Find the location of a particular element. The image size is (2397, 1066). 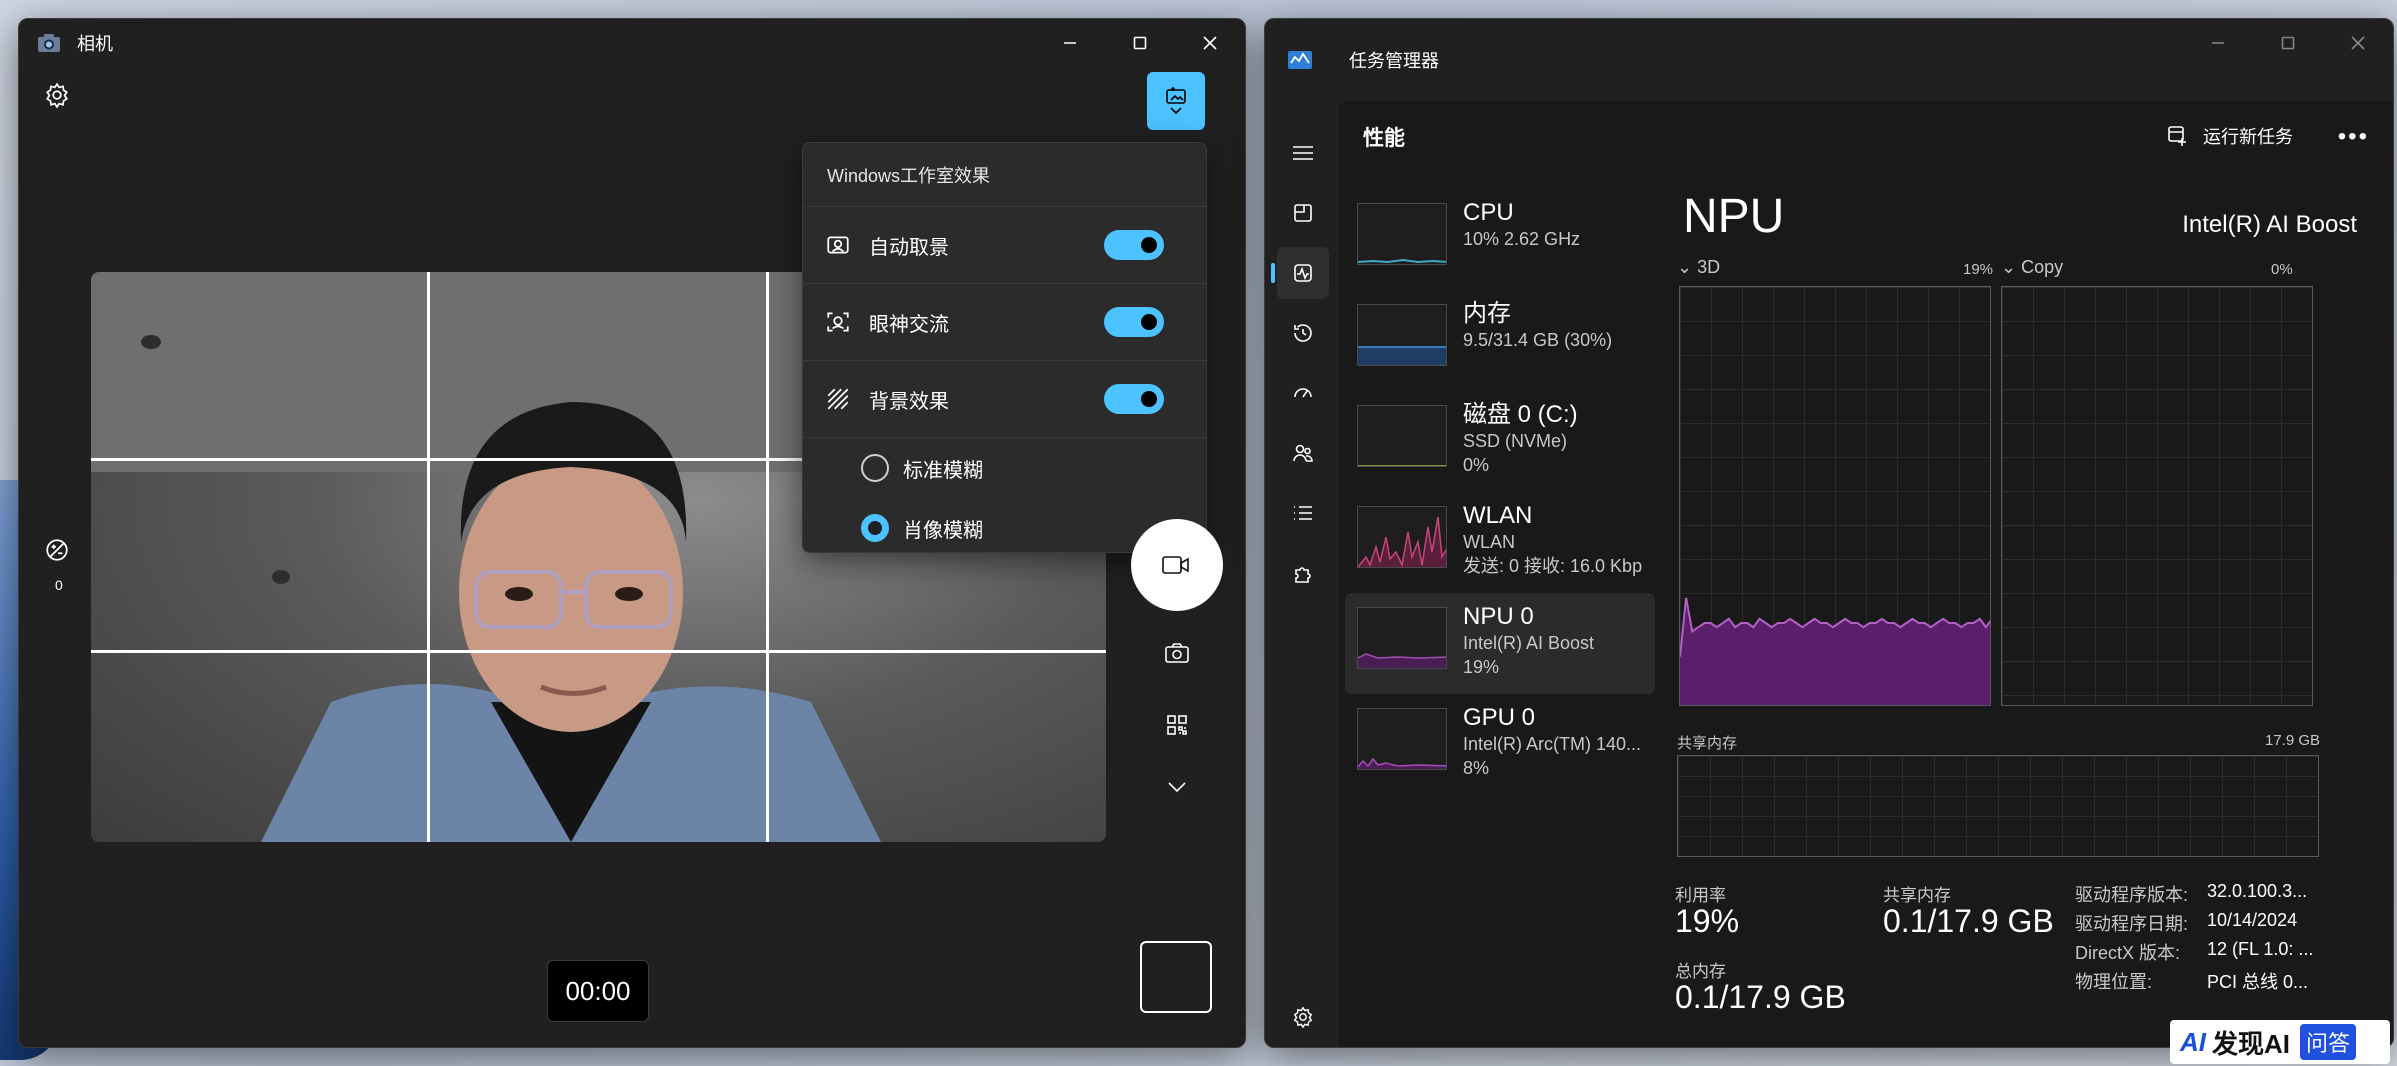

device-item-disk: 磁盘 0 (C:) SSD (NVMe) 0% is located at coordinates (1500, 441).